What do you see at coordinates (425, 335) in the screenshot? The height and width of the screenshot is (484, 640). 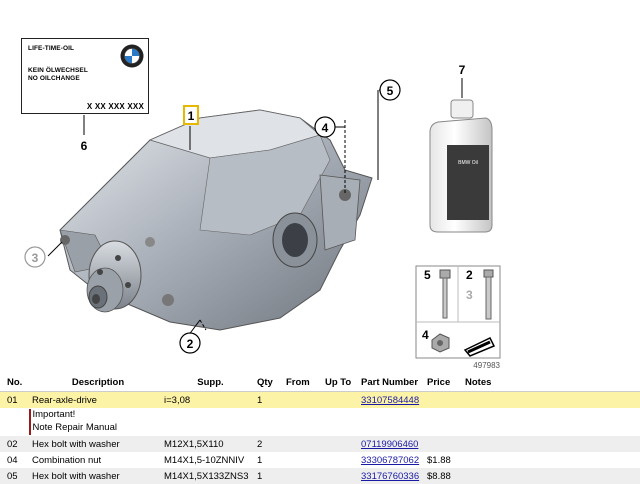 I see `inset-label-4: 4` at bounding box center [425, 335].